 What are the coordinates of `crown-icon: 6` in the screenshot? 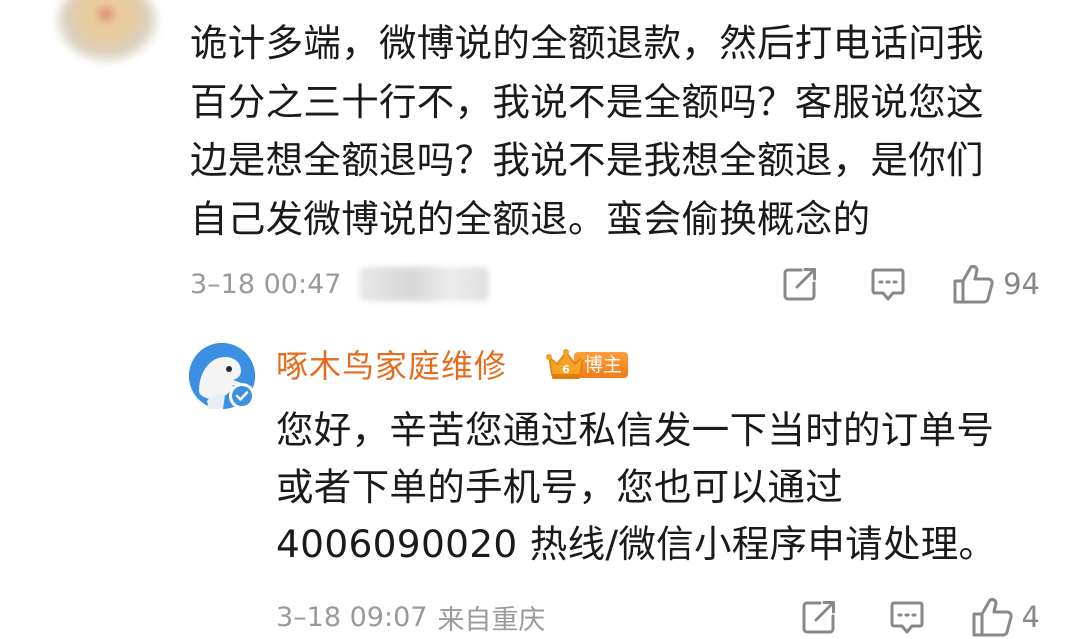 It's located at (566, 365).